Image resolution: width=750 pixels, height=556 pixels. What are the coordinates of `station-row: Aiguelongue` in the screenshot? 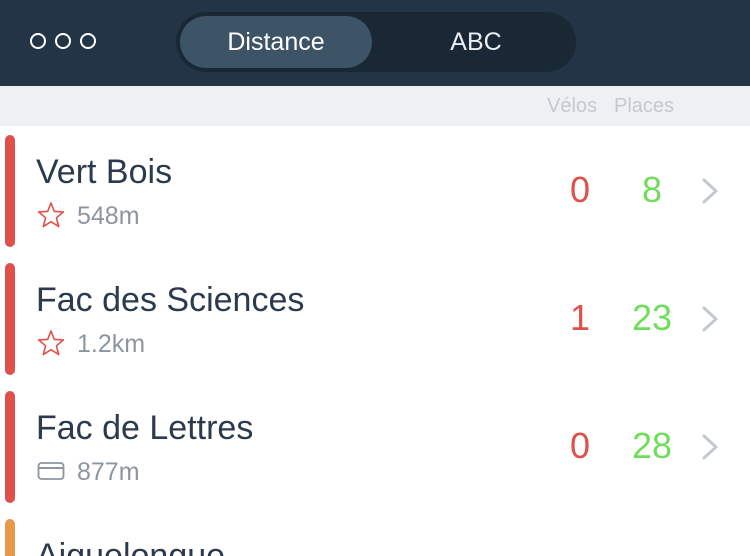 It's located at (375, 534).